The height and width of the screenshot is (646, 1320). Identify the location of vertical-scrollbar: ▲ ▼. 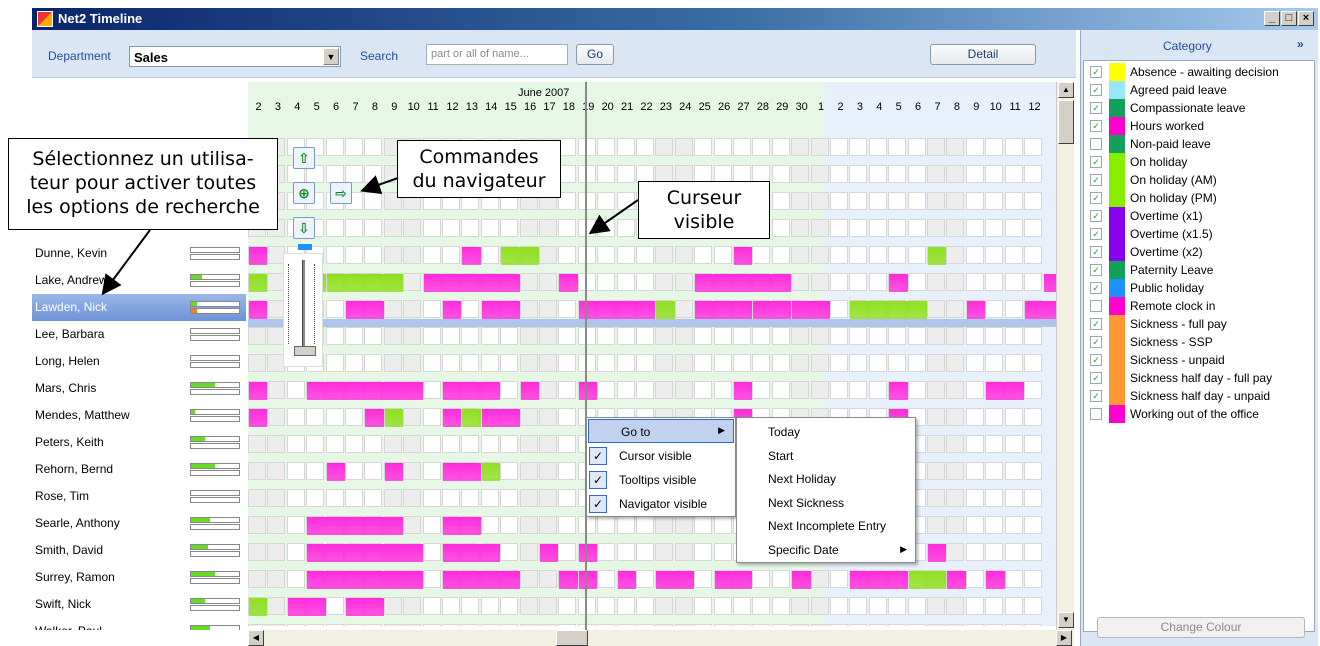
(1065, 356).